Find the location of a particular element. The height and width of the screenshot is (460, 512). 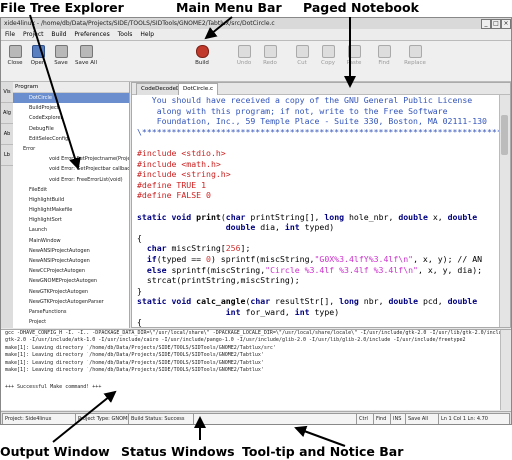

arrow-output-window is located at coordinates (84, 416).